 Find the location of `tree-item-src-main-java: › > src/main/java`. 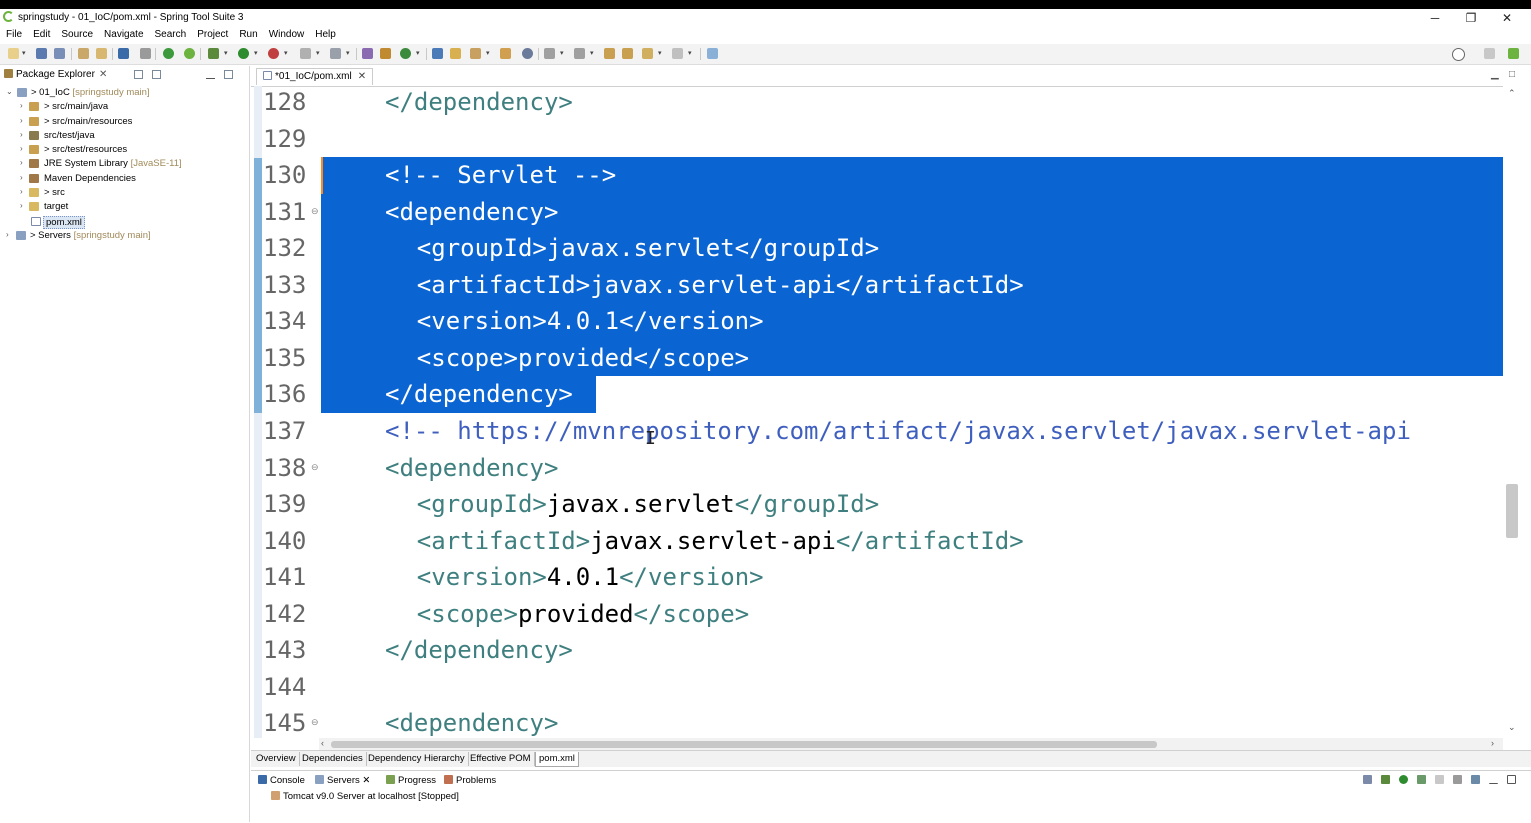

tree-item-src-main-java: › > src/main/java is located at coordinates (124, 107).